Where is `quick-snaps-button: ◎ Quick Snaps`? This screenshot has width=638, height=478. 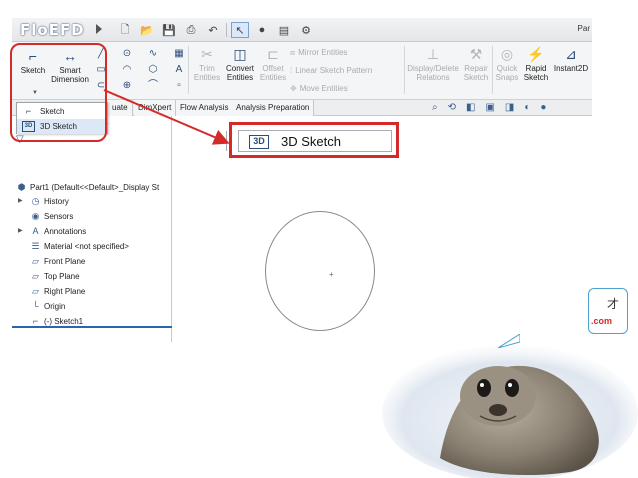 quick-snaps-button: ◎ Quick Snaps is located at coordinates (507, 64).